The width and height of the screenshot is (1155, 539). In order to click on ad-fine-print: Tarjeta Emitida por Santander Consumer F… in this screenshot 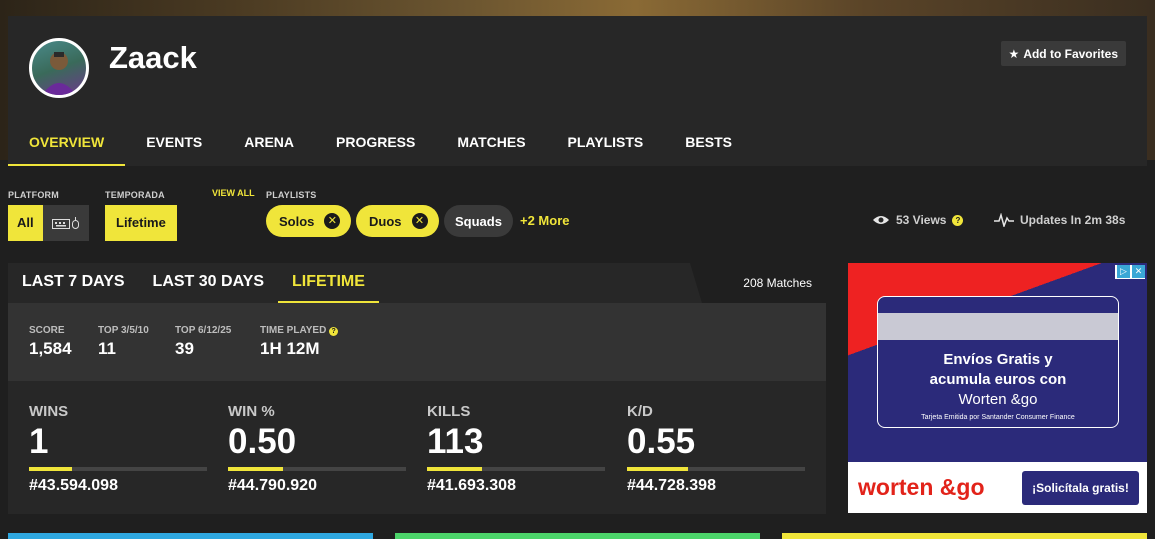, I will do `click(998, 417)`.